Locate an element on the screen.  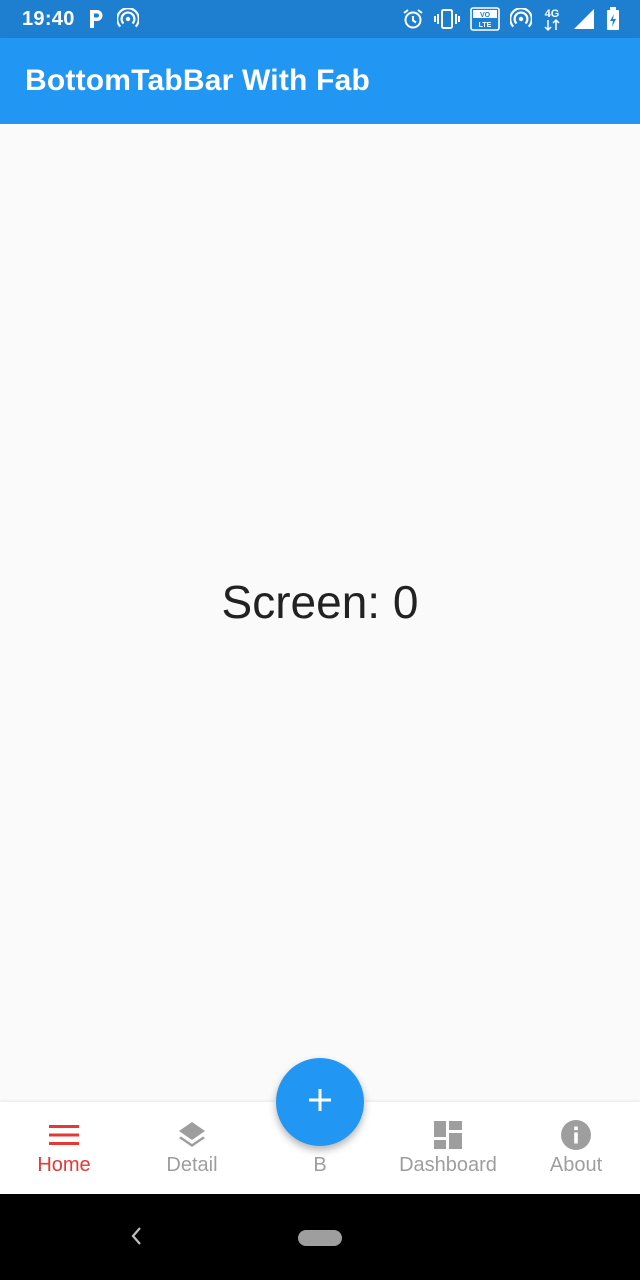
add-icon is located at coordinates (320, 1102).